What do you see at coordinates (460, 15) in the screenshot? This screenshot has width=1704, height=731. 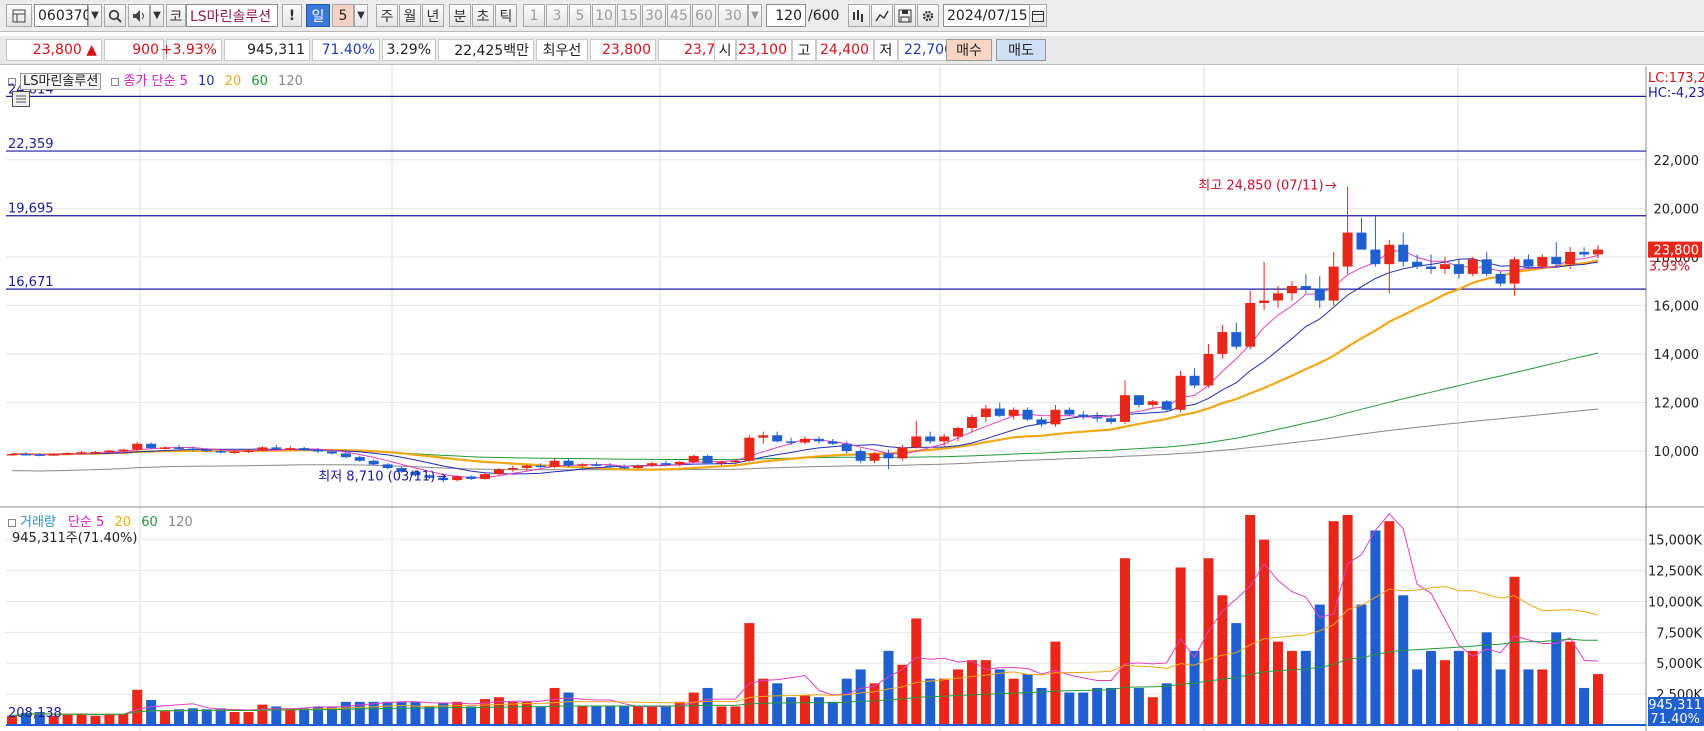 I see `period-minute-button: 분` at bounding box center [460, 15].